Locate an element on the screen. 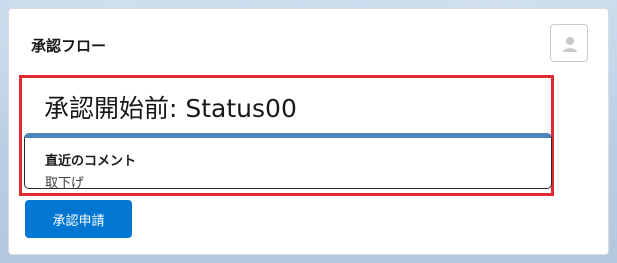 This screenshot has height=263, width=617. user-avatar-icon is located at coordinates (570, 44).